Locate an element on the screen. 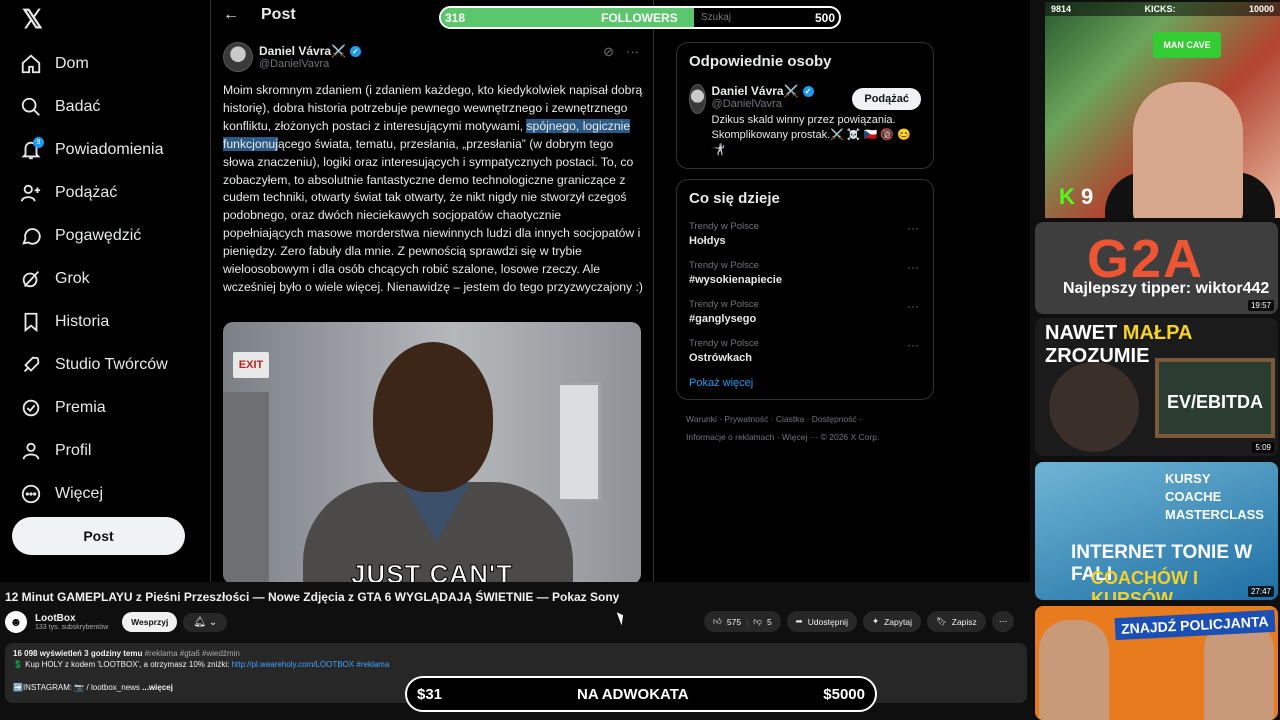  notification-badge: 9 is located at coordinates (38, 142).